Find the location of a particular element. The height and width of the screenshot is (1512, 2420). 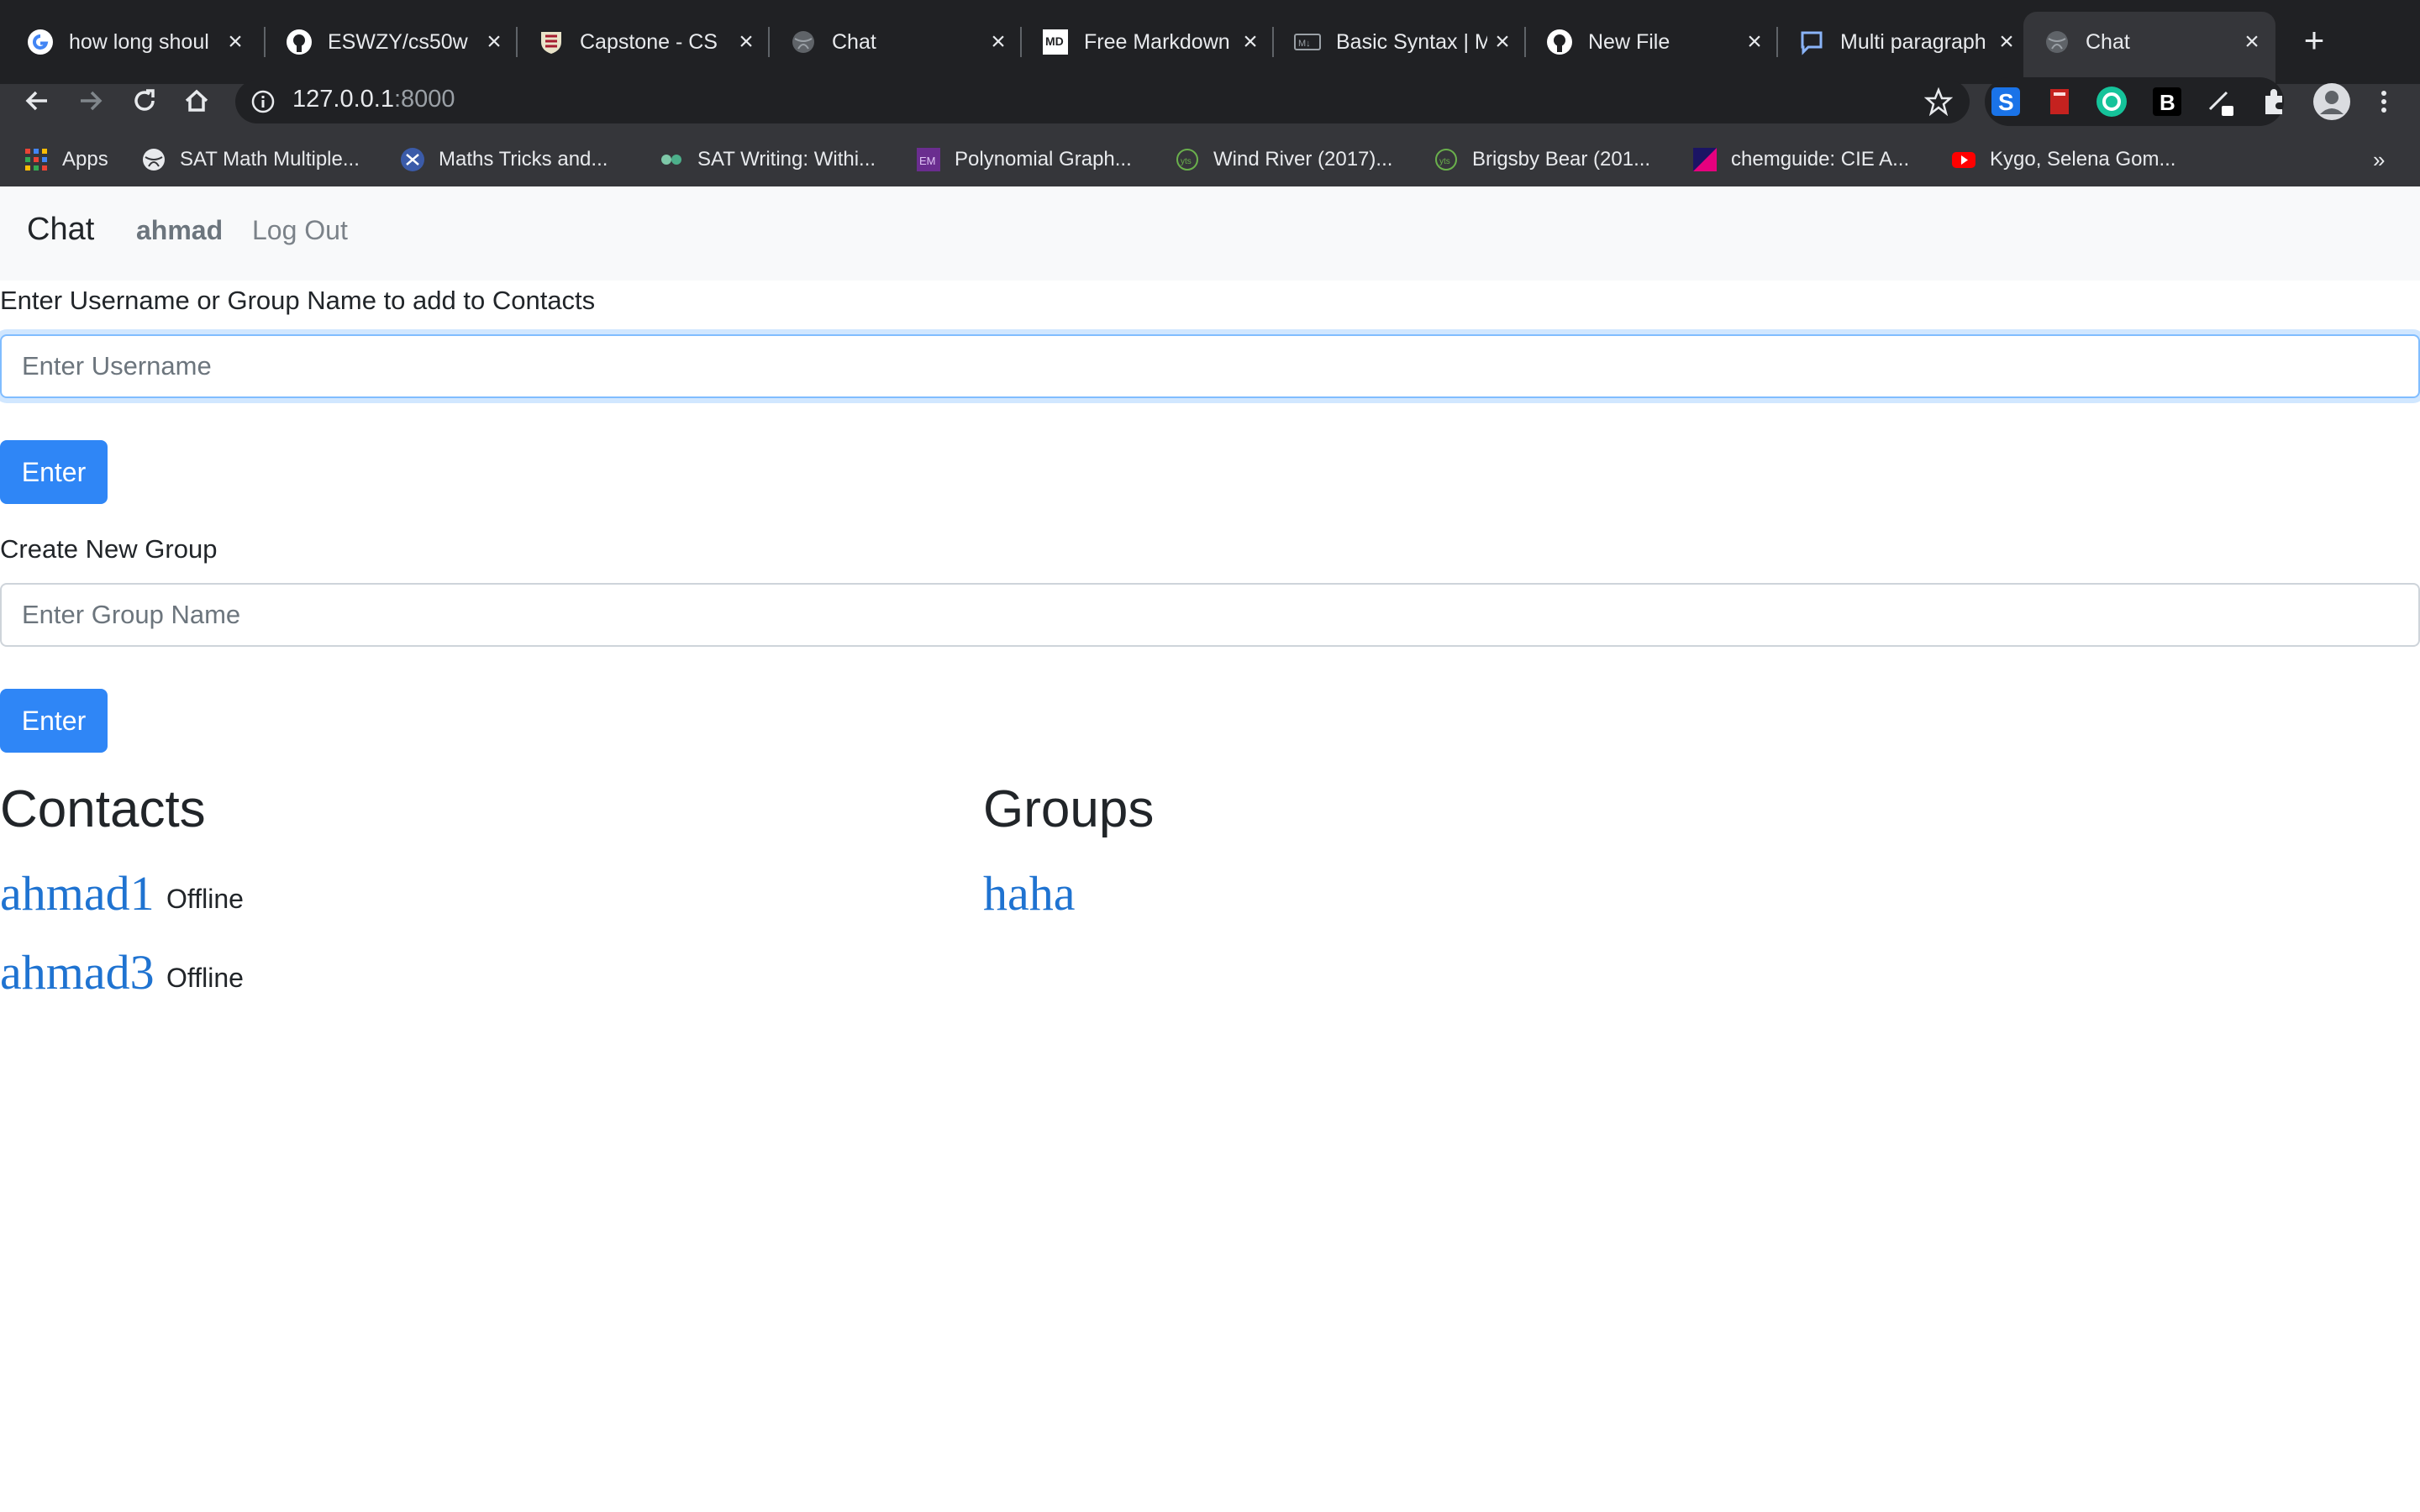

tab-4: Chat × is located at coordinates (896, 42).